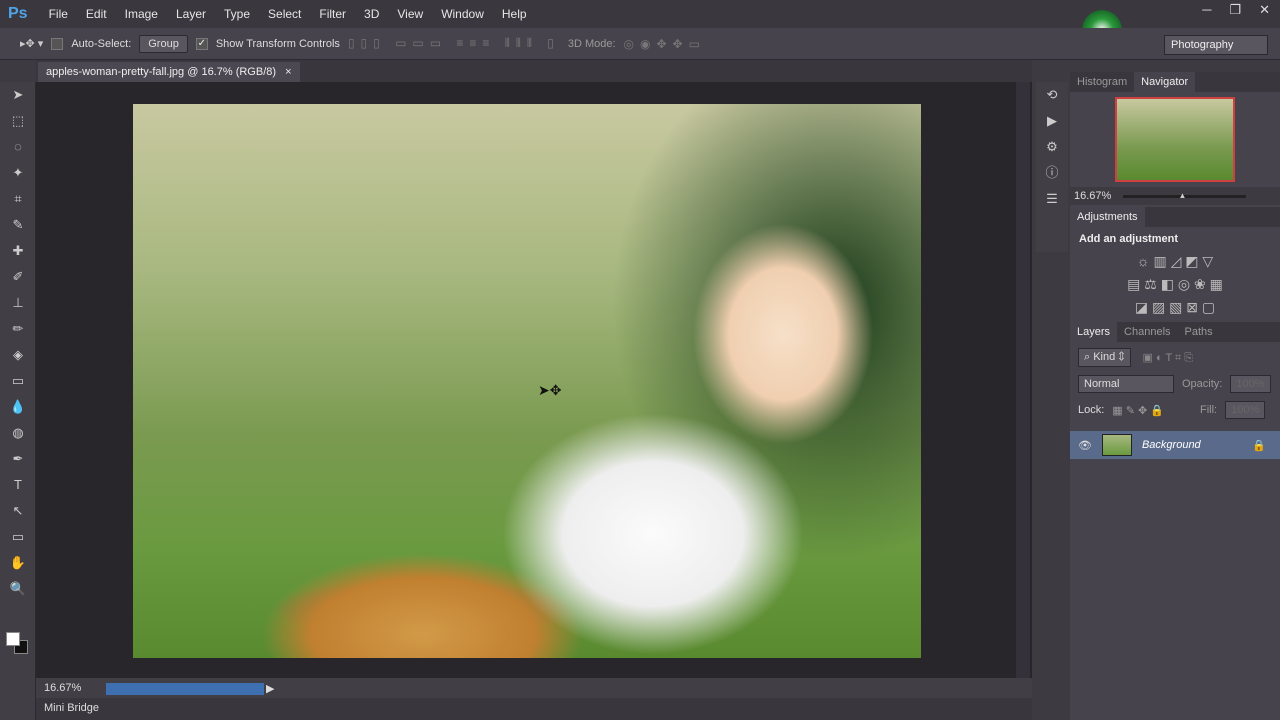 The image size is (1280, 720). Describe the element at coordinates (462, 14) in the screenshot. I see `menu-window: Window` at that location.